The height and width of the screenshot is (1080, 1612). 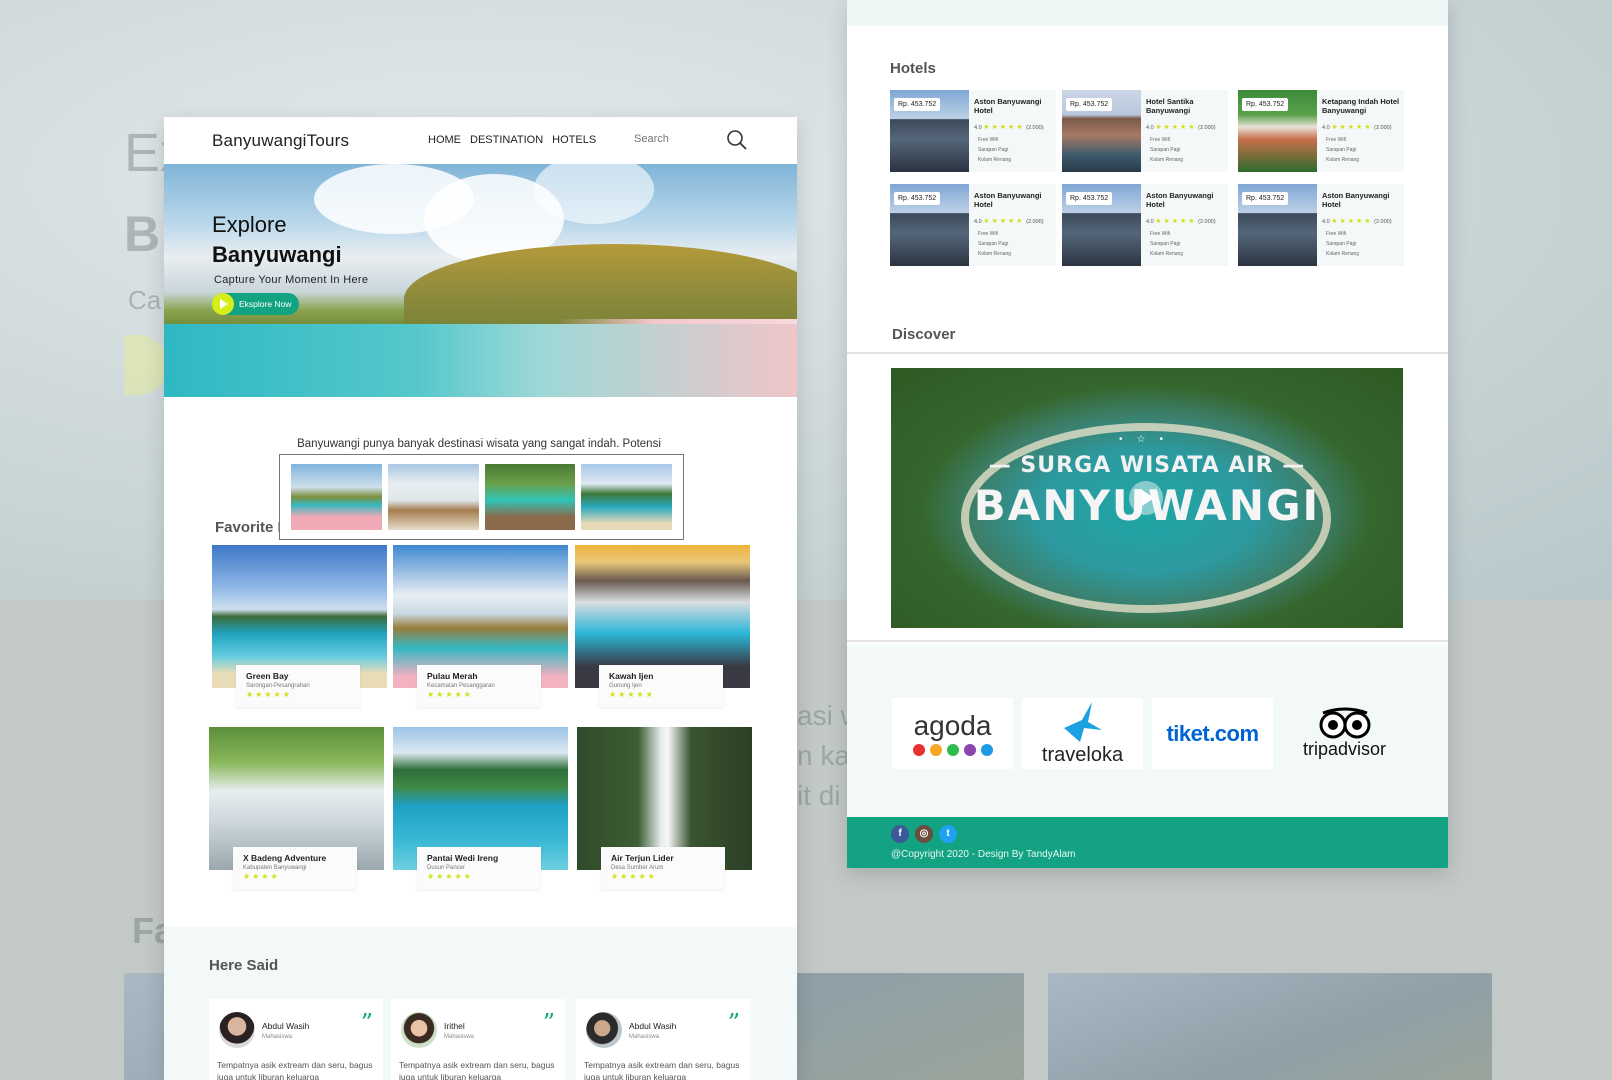 I want to click on destination-name: Pantai Wedi Ireng, so click(x=463, y=858).